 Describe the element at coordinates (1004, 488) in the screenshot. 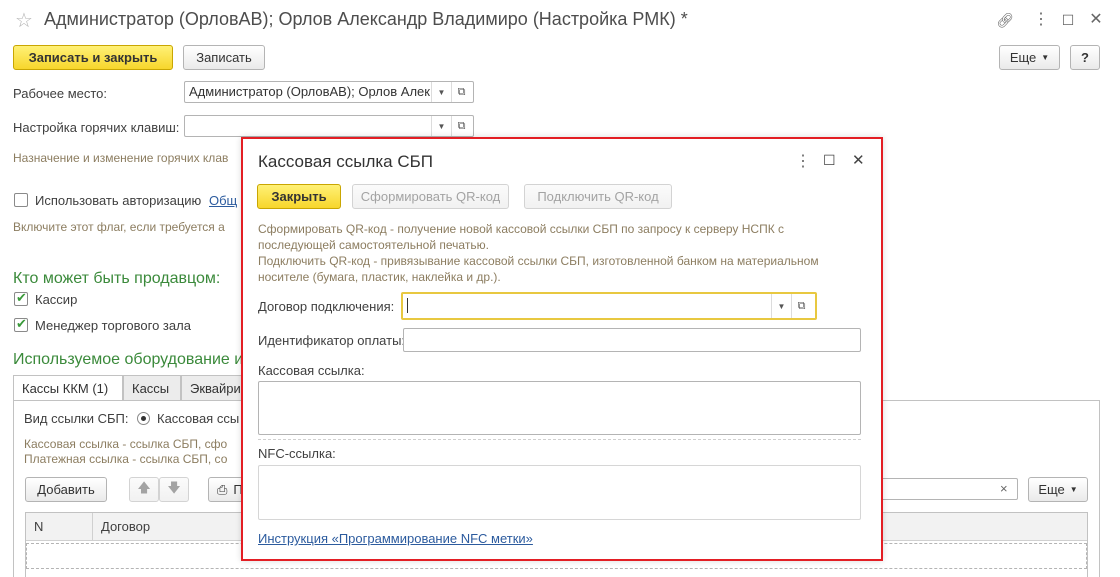

I see `clear-icon: ×` at that location.